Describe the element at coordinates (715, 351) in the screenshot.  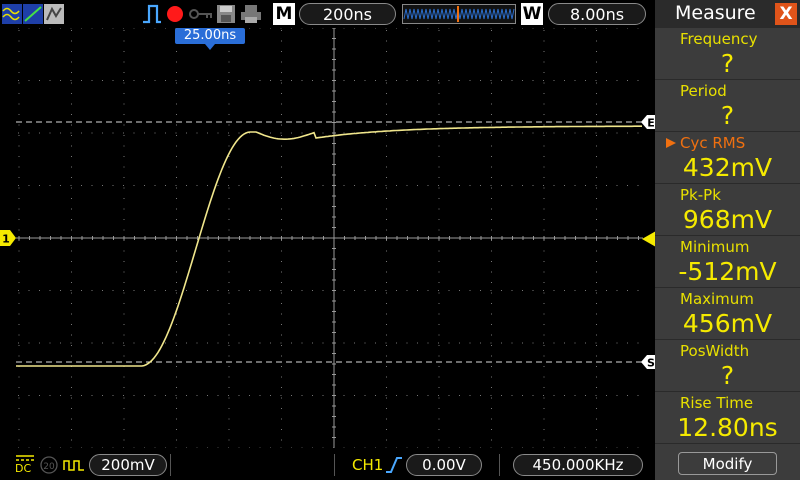
I see `measure-item-label: PosWidth` at that location.